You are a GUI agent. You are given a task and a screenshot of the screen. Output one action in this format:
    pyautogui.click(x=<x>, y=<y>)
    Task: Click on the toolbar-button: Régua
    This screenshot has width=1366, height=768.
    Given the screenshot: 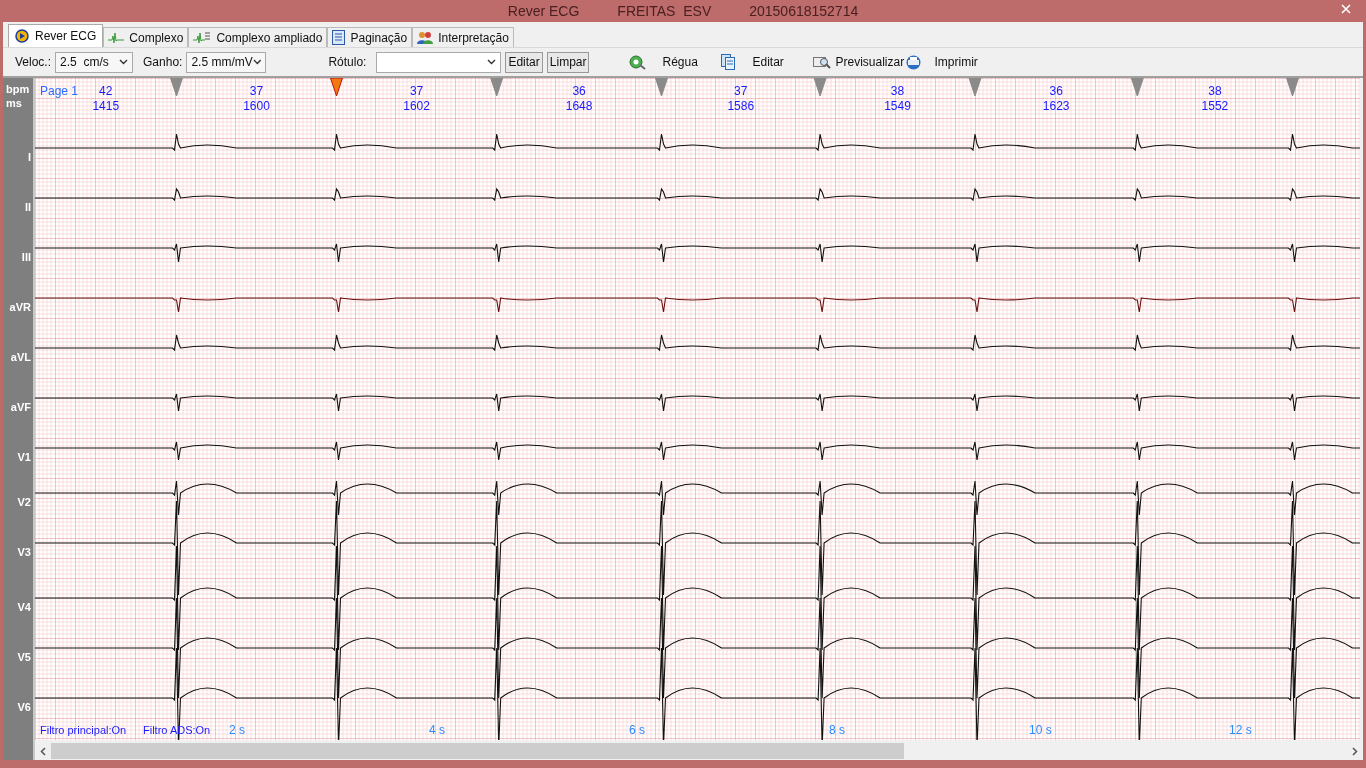 What is the action you would take?
    pyautogui.click(x=675, y=62)
    